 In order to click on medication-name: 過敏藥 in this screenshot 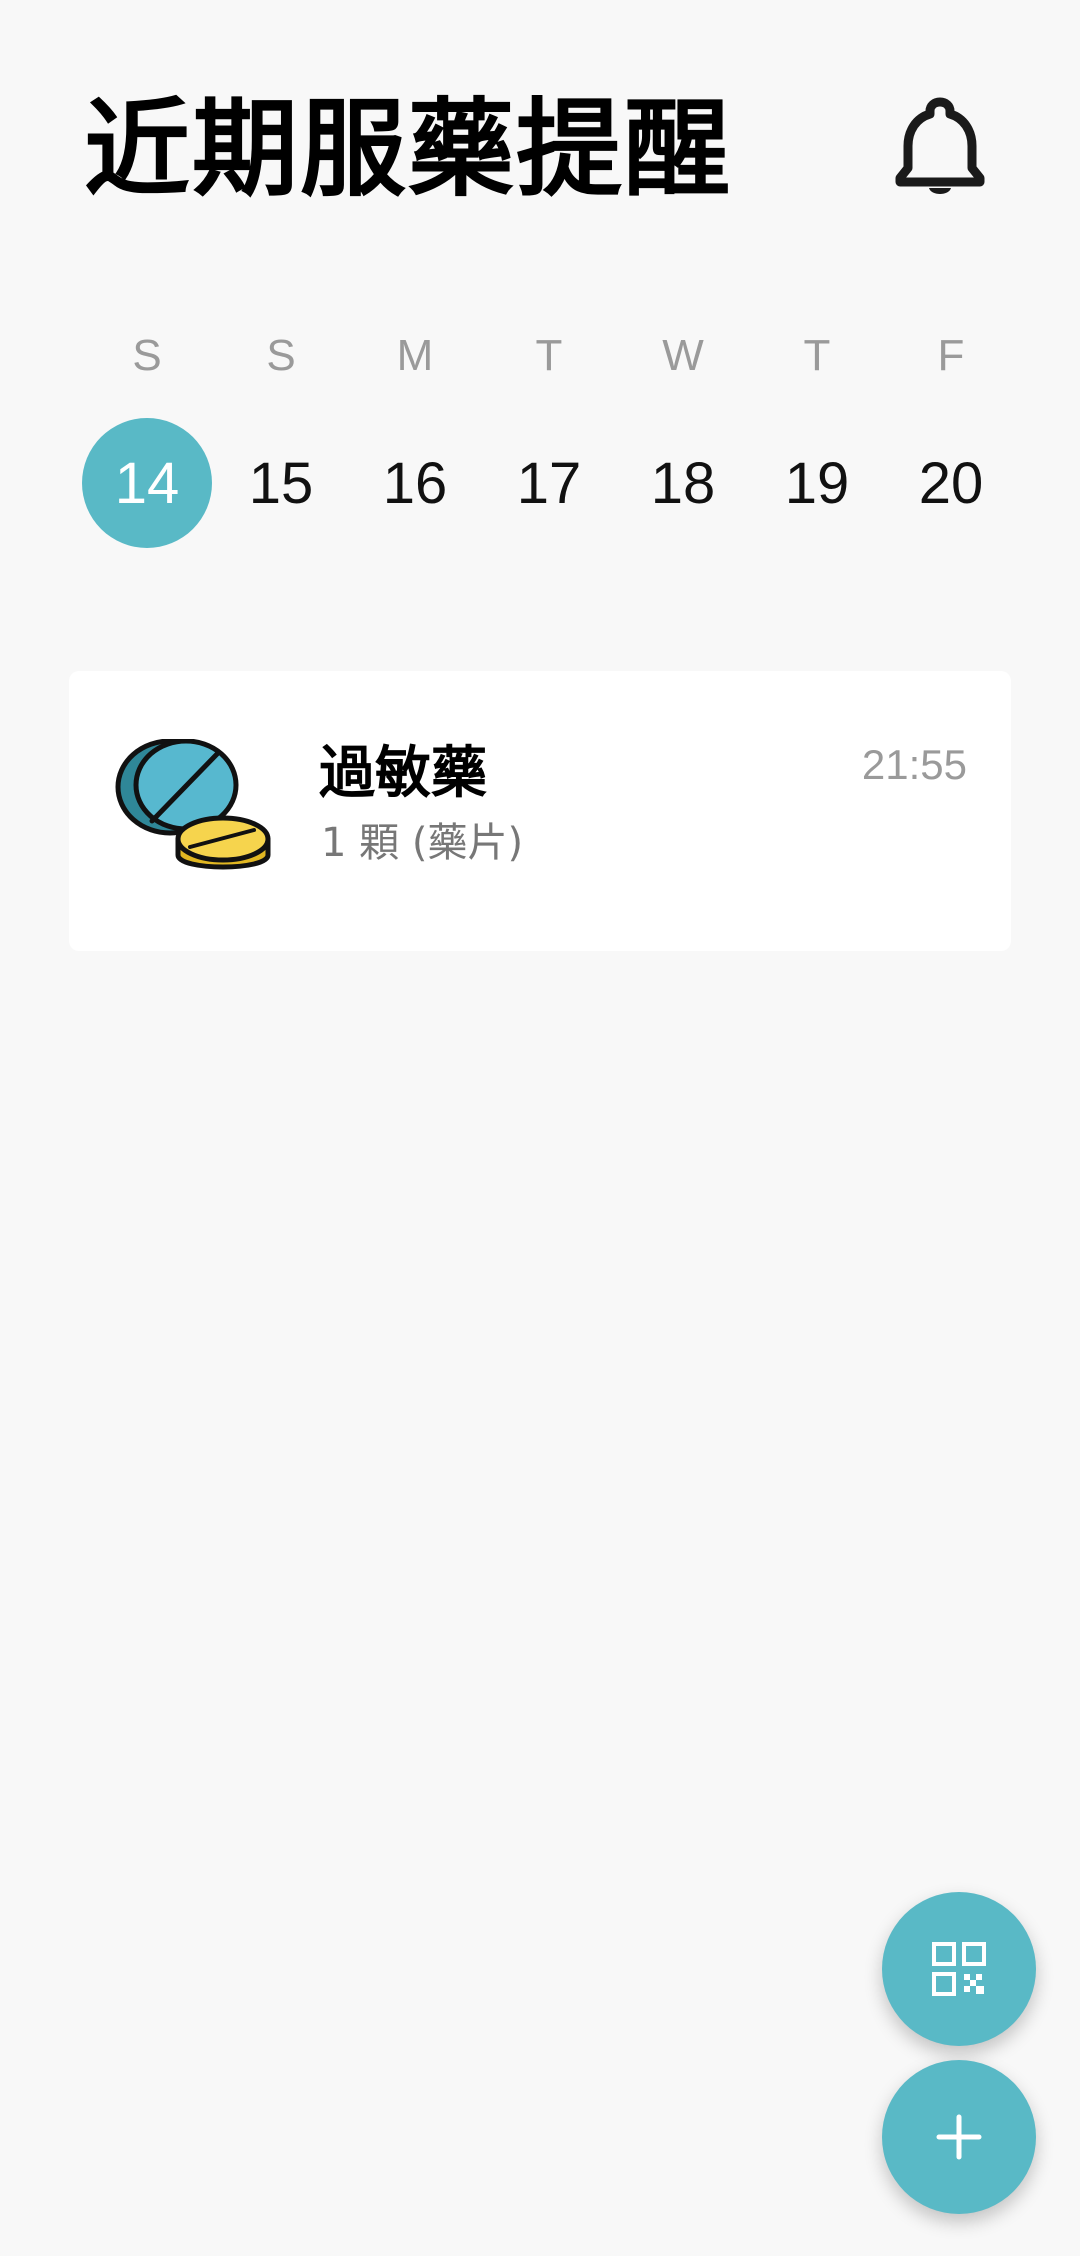, I will do `click(403, 773)`.